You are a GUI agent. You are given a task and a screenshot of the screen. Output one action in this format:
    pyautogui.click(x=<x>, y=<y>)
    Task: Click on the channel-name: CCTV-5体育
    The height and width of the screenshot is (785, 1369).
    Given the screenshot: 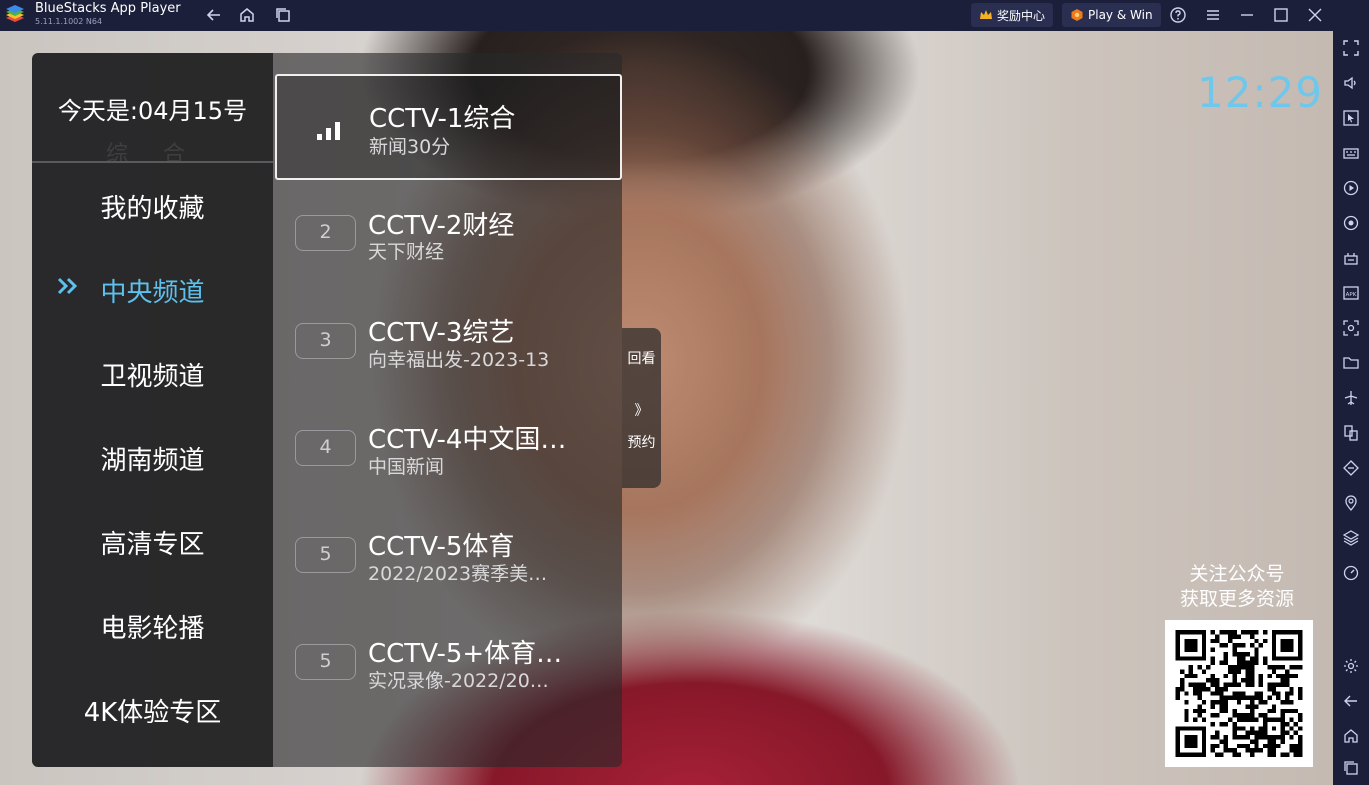 What is the action you would take?
    pyautogui.click(x=441, y=547)
    